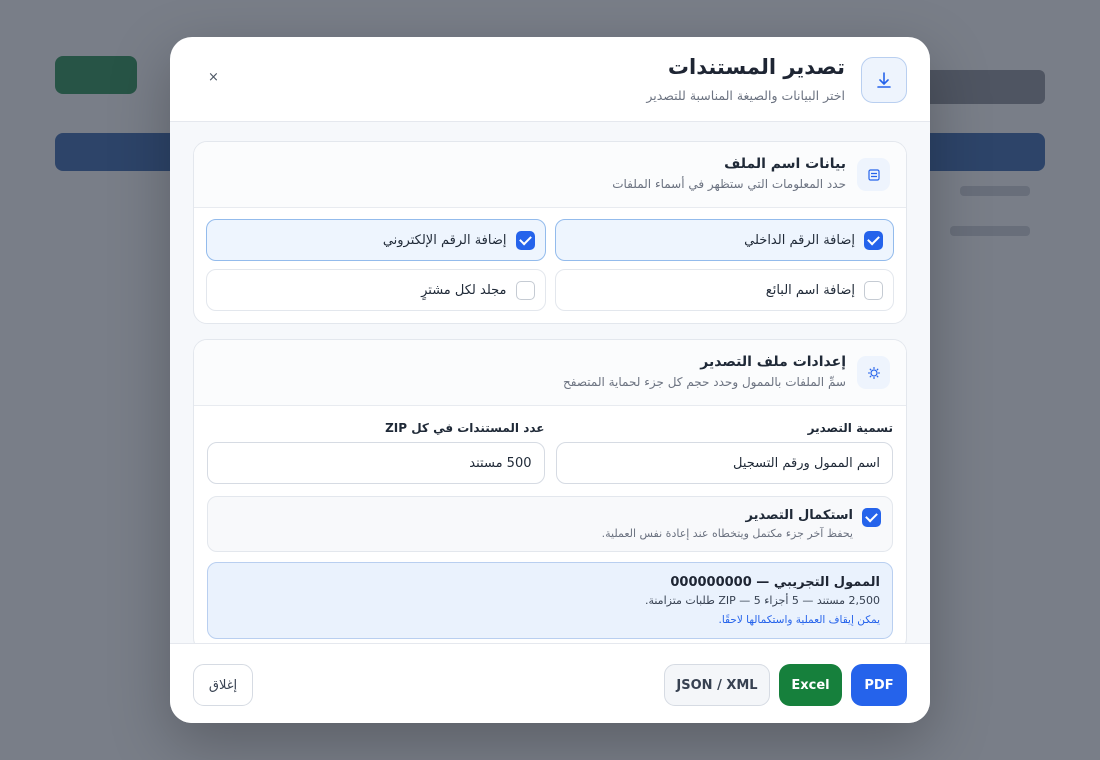 The height and width of the screenshot is (760, 1100). What do you see at coordinates (799, 240) in the screenshot?
I see `option-label: إضافة الرقم الداخلي` at bounding box center [799, 240].